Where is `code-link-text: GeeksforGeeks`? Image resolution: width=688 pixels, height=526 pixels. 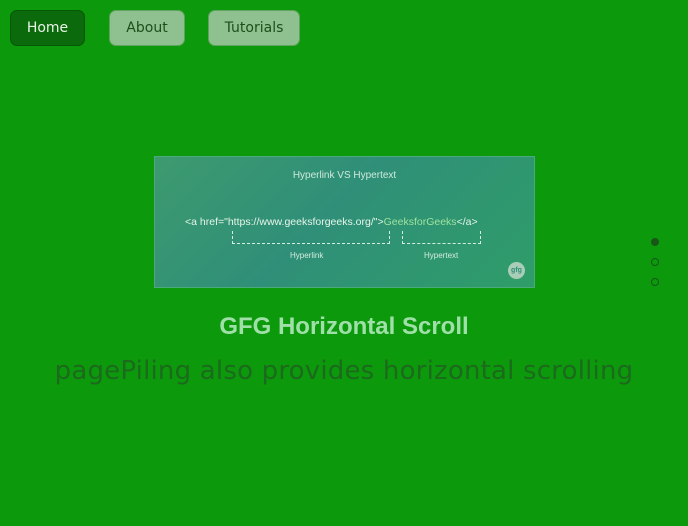 code-link-text: GeeksforGeeks is located at coordinates (420, 222).